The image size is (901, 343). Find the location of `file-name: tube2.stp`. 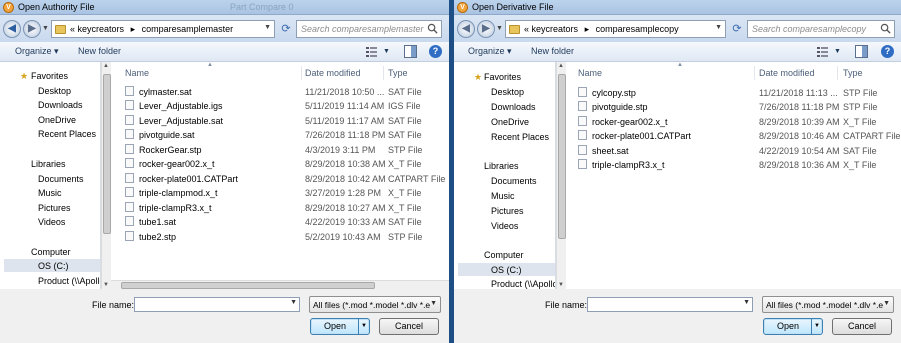

file-name: tube2.stp is located at coordinates (157, 237).